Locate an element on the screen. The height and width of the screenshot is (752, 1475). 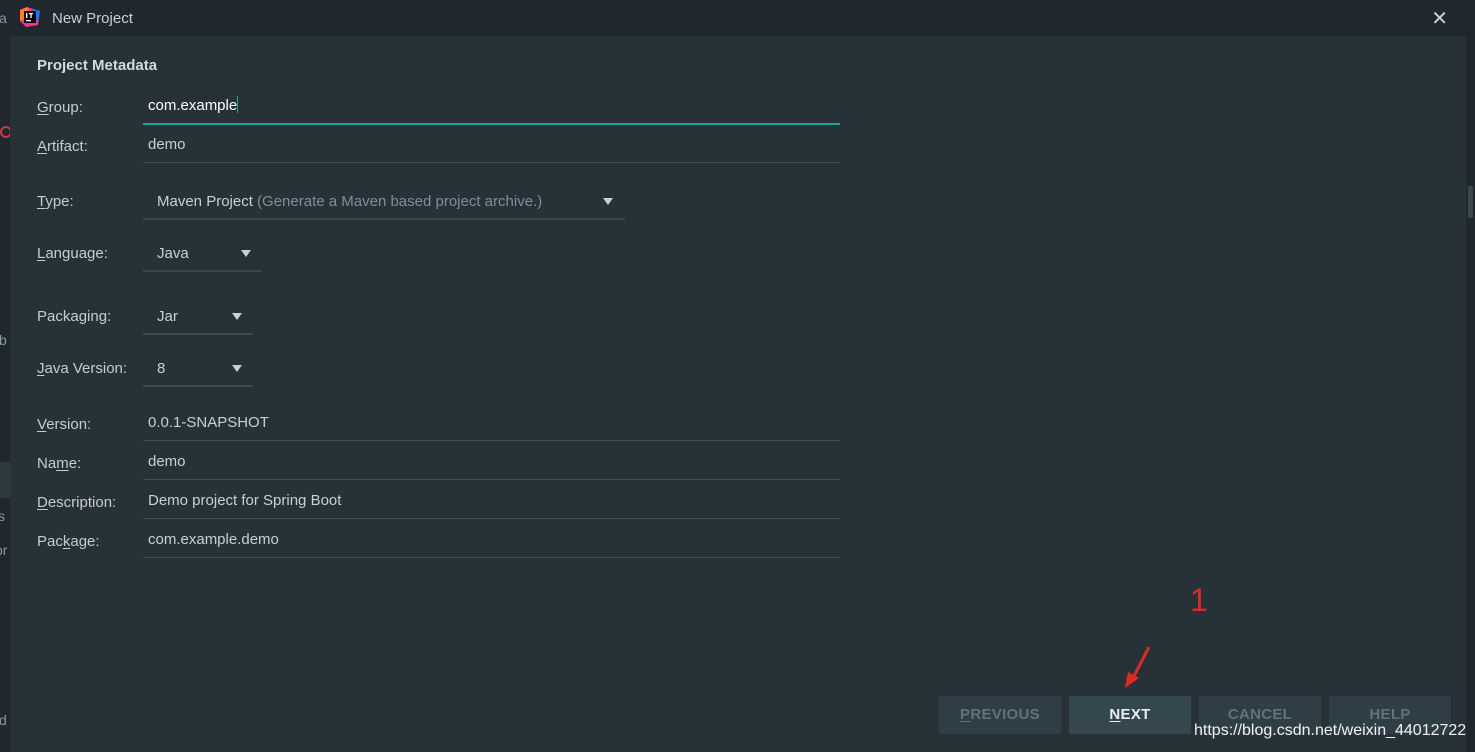
watermark: https://blog.csdn.net/weixin_44012722 is located at coordinates (1330, 730).